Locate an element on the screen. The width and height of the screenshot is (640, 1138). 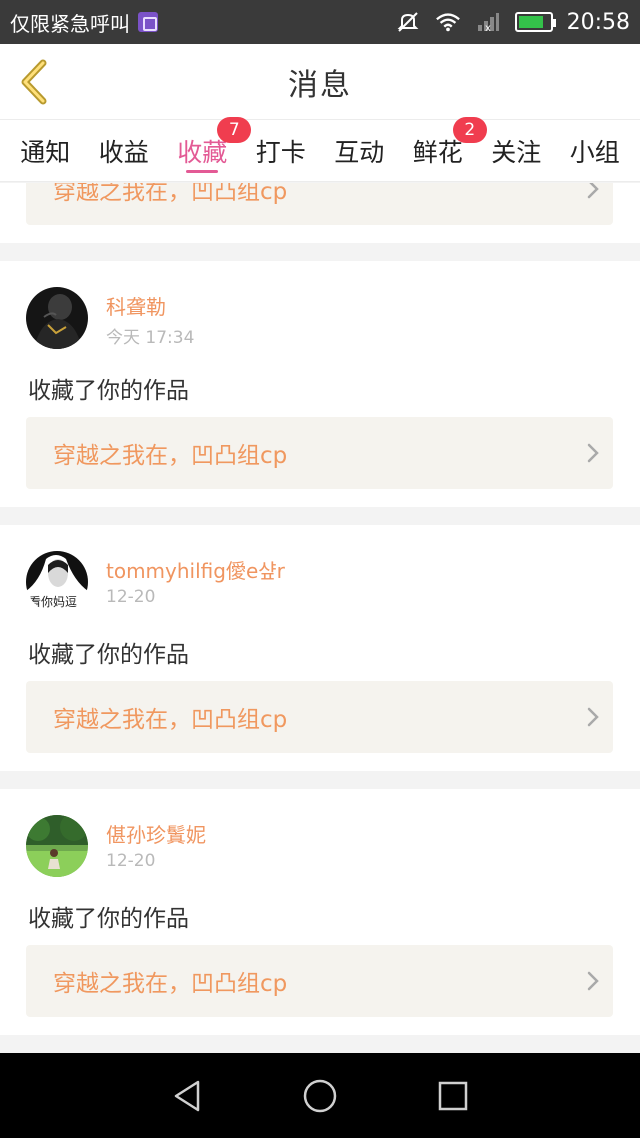
tab-checkin: 打卡 is located at coordinates (281, 151).